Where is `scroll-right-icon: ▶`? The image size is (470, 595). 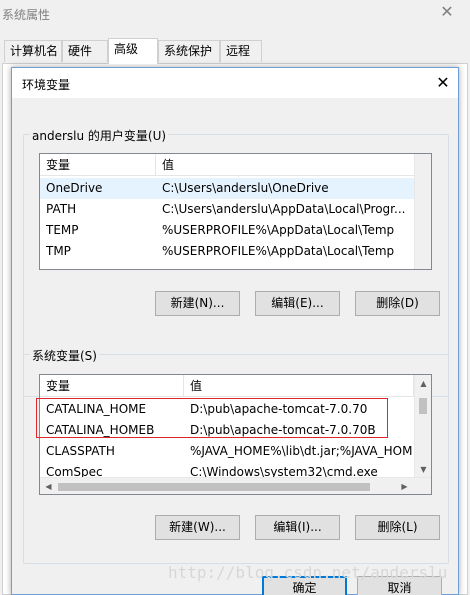 scroll-right-icon: ▶ is located at coordinates (404, 486).